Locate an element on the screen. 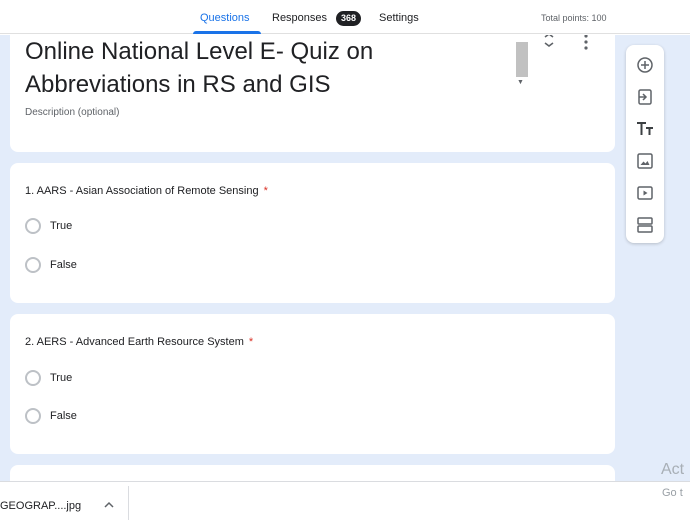 This screenshot has width=690, height=520. add-question-icon is located at coordinates (645, 65).